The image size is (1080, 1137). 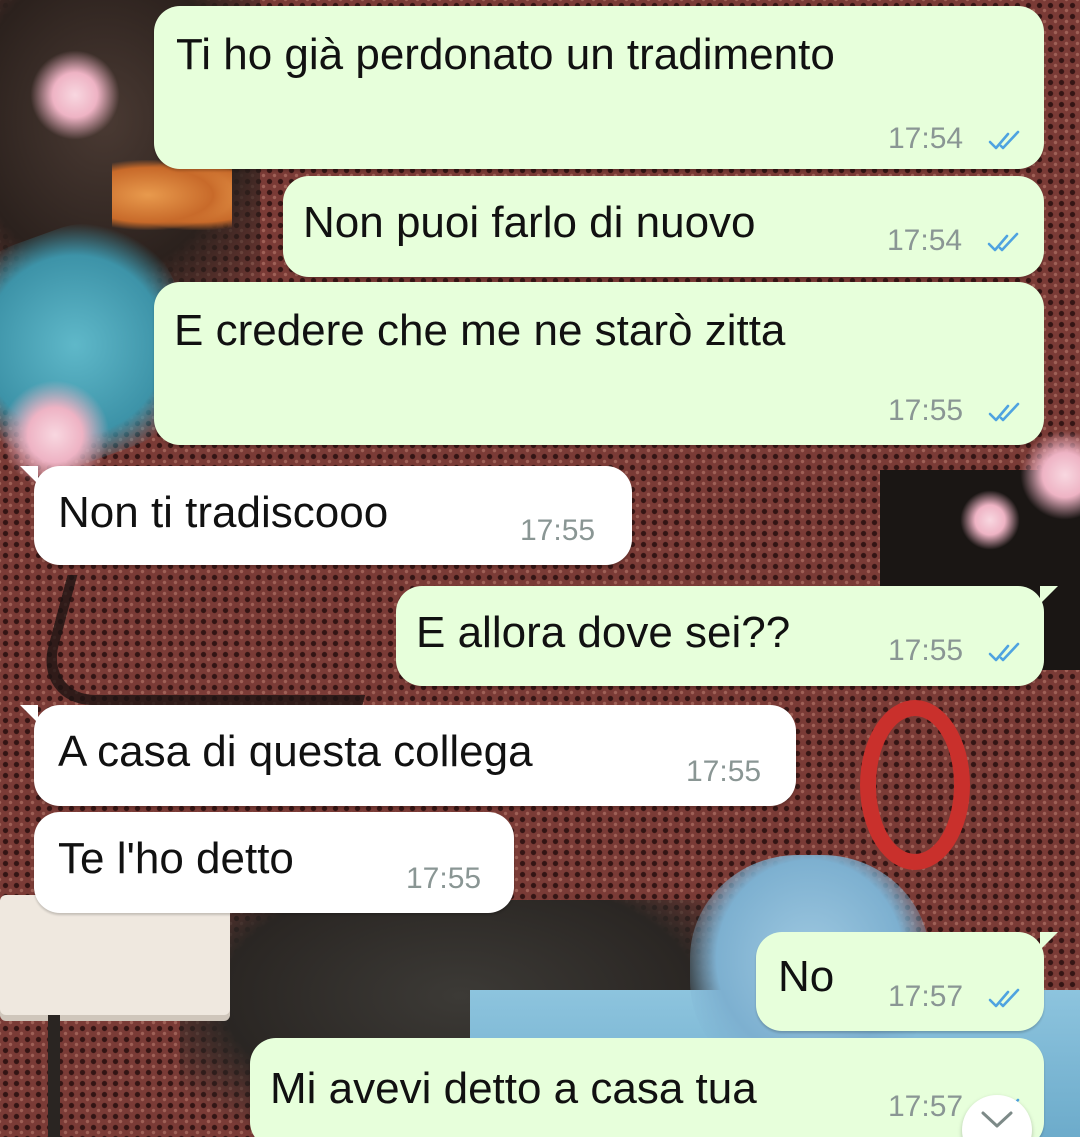 I want to click on message-text: Non puoi farlo di nuovo, so click(x=529, y=222).